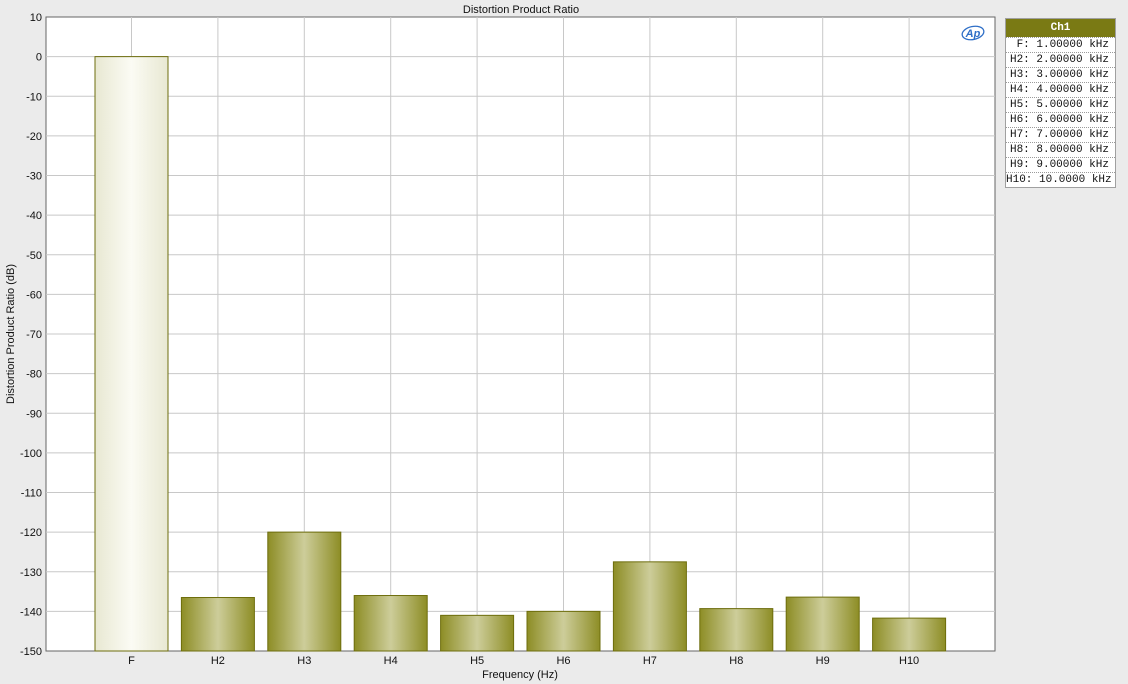 The width and height of the screenshot is (1128, 684). What do you see at coordinates (1060, 179) in the screenshot?
I see `legend-entry: H10: 10.0000 kHz` at bounding box center [1060, 179].